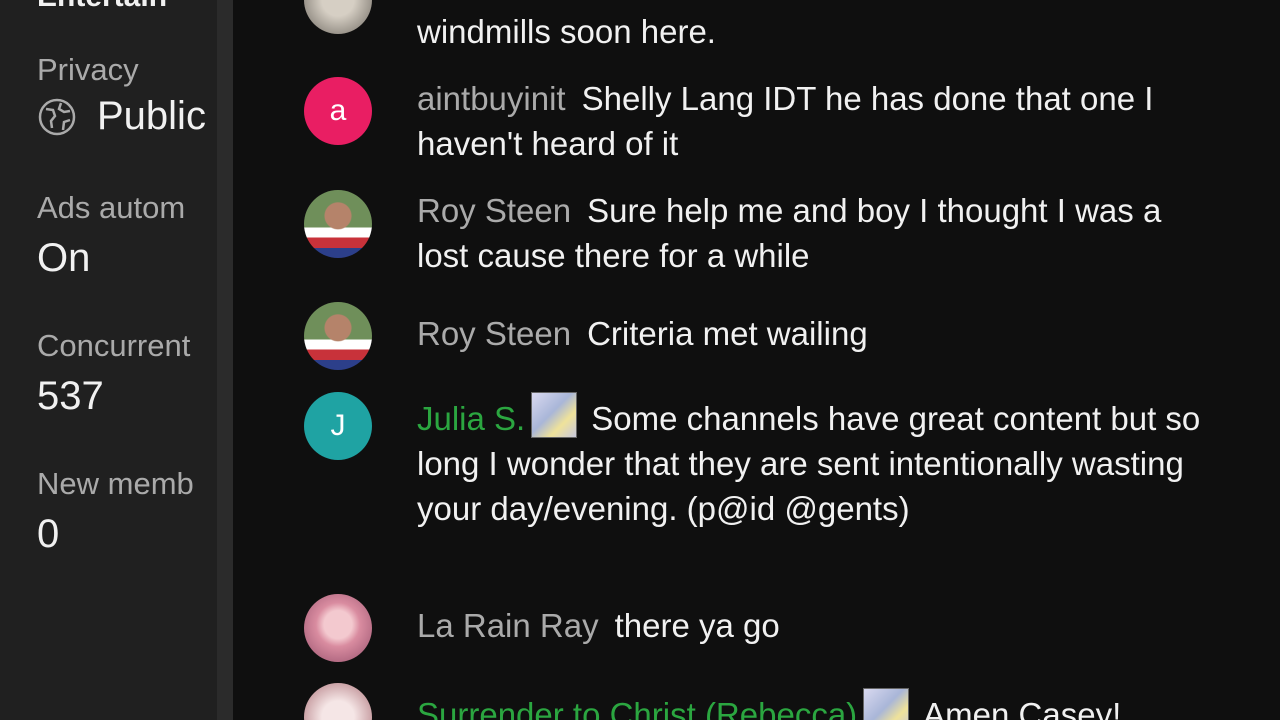  Describe the element at coordinates (697, 625) in the screenshot. I see `message-text: there ya go` at that location.